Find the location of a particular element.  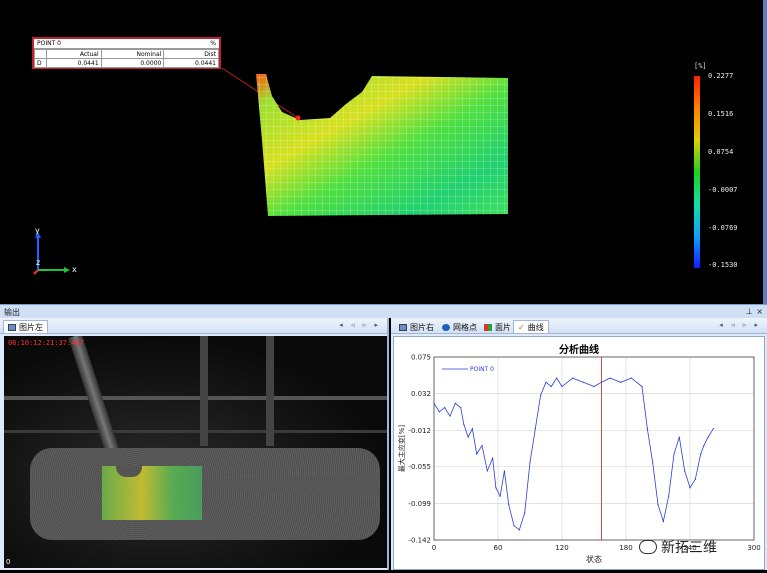

x-axis-label: 状态 is located at coordinates (594, 559).